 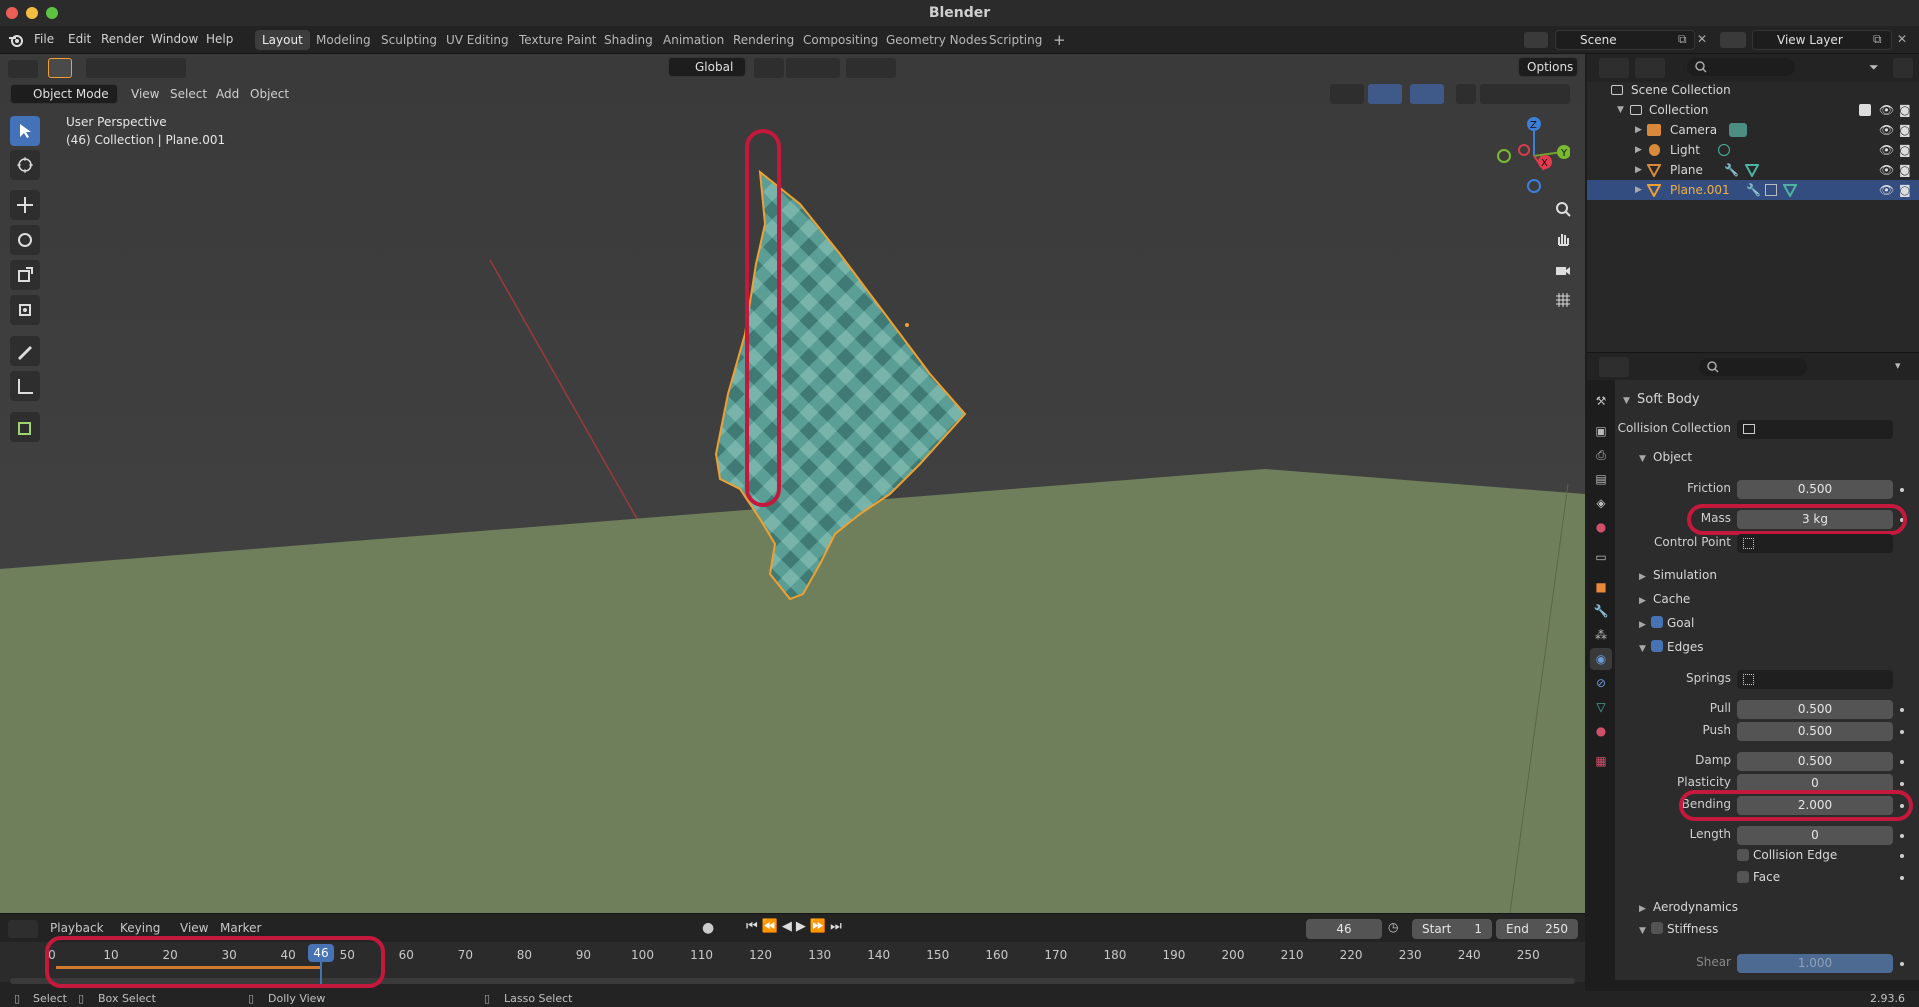 What do you see at coordinates (1601, 635) in the screenshot?
I see `particles-tab-icon: ⁂` at bounding box center [1601, 635].